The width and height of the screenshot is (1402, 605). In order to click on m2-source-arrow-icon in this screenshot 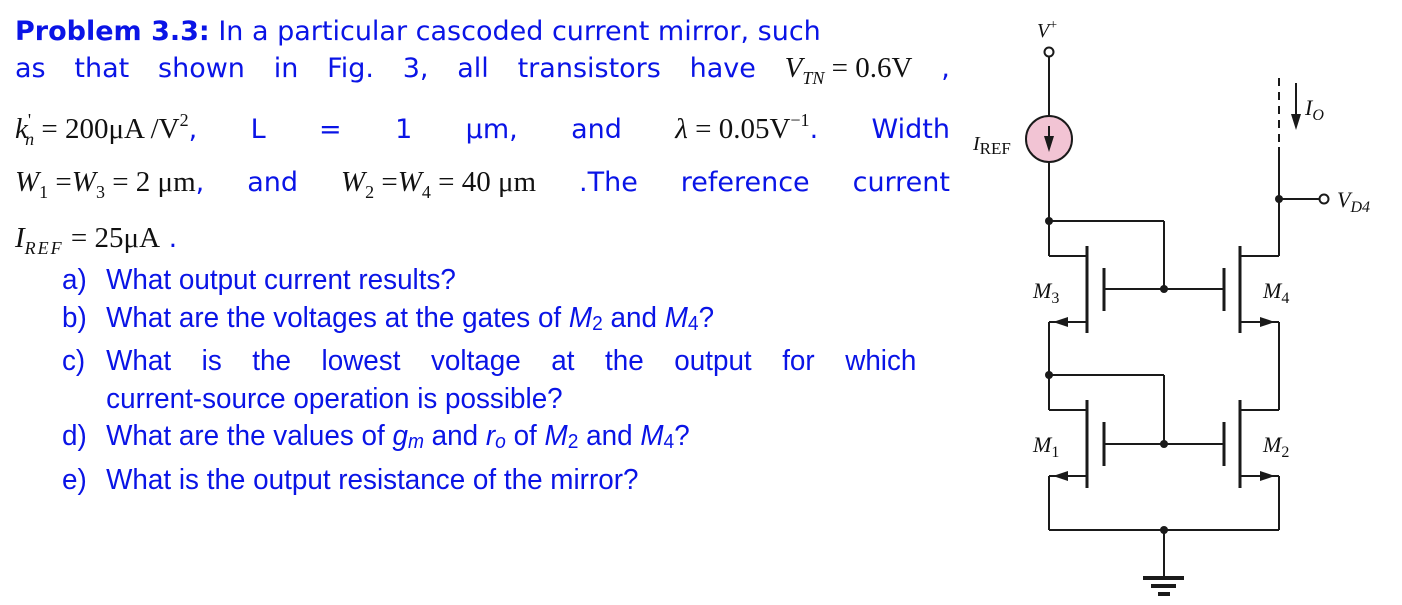, I will do `click(1267, 476)`.